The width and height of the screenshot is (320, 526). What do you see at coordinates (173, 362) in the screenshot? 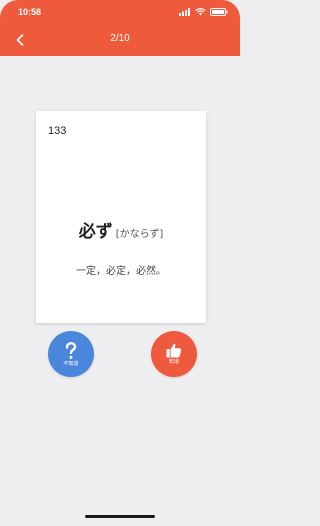
I see `know-label: 知道` at bounding box center [173, 362].